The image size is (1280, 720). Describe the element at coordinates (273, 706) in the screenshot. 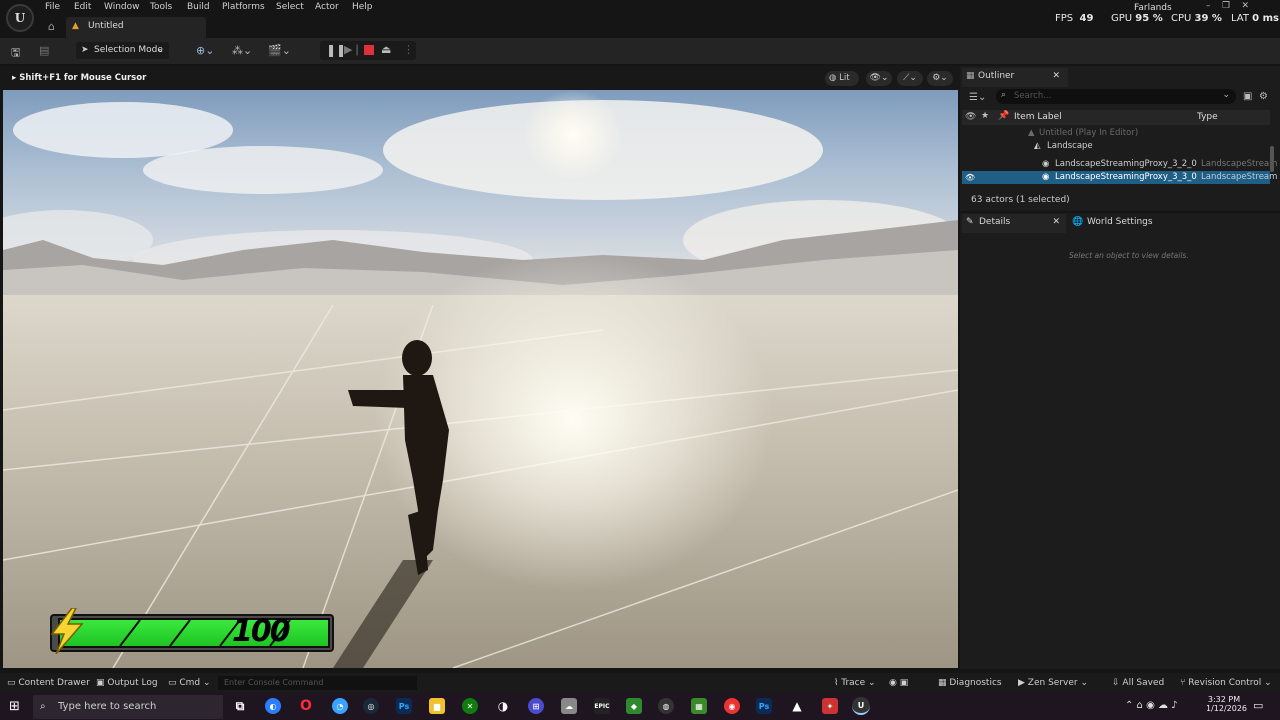

I see `copilot-icon: ◐` at that location.